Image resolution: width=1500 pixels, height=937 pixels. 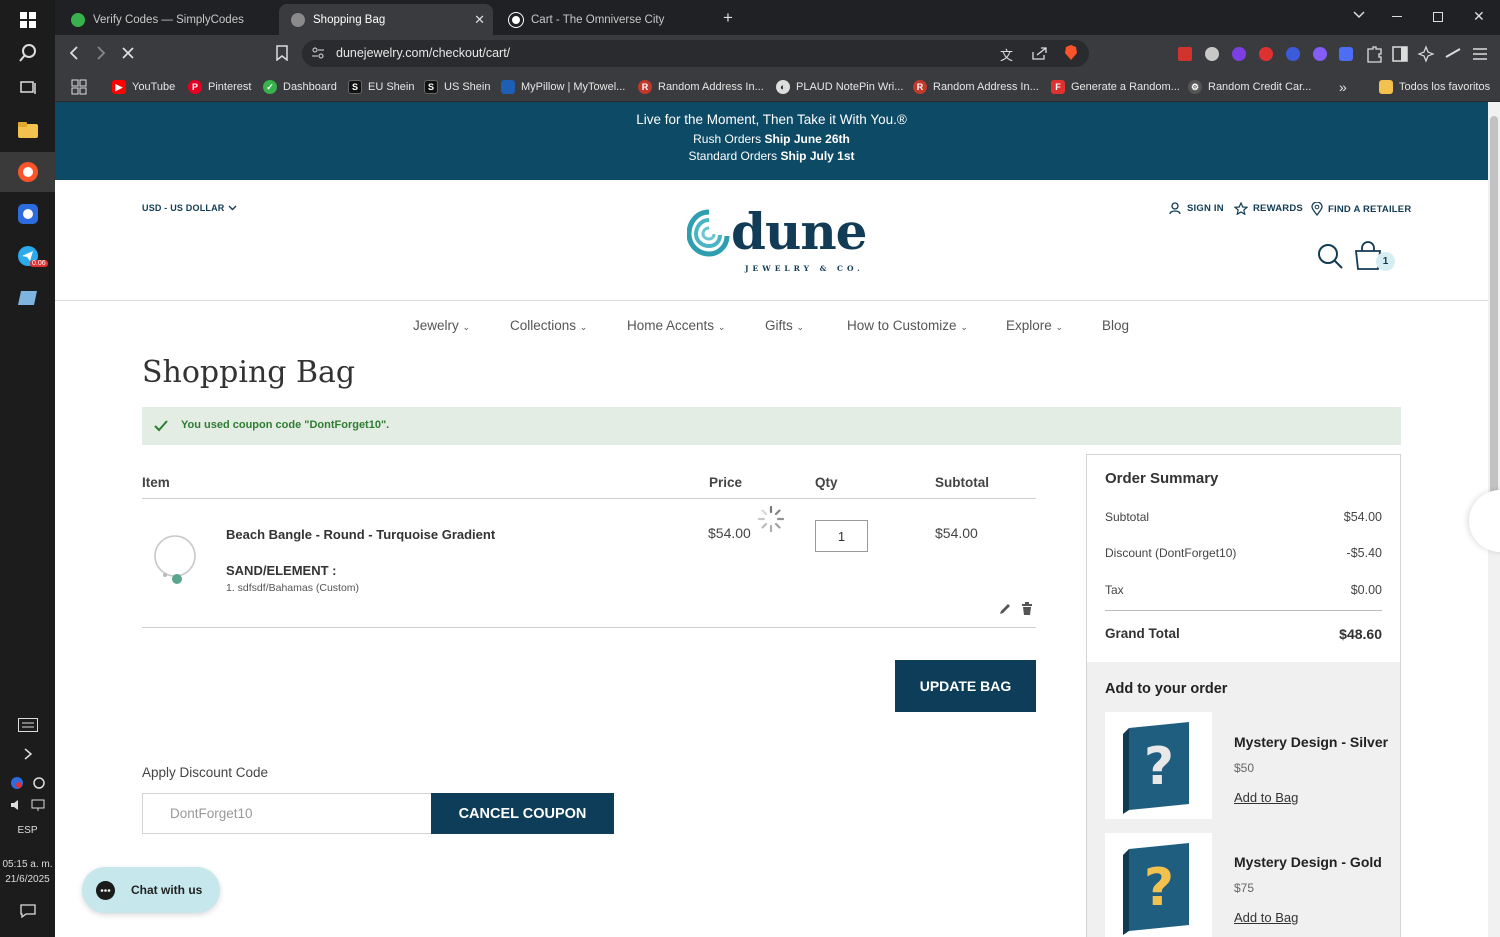 I want to click on header-divider, so click(x=771, y=300).